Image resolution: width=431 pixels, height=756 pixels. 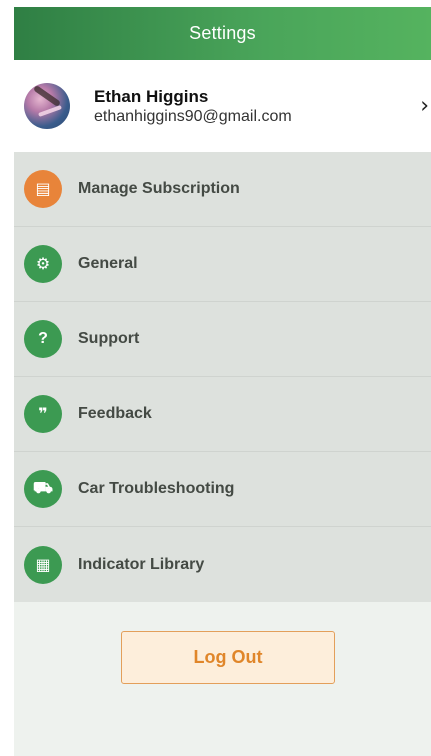 What do you see at coordinates (222, 264) in the screenshot?
I see `menu-item-general: ⚙ General` at bounding box center [222, 264].